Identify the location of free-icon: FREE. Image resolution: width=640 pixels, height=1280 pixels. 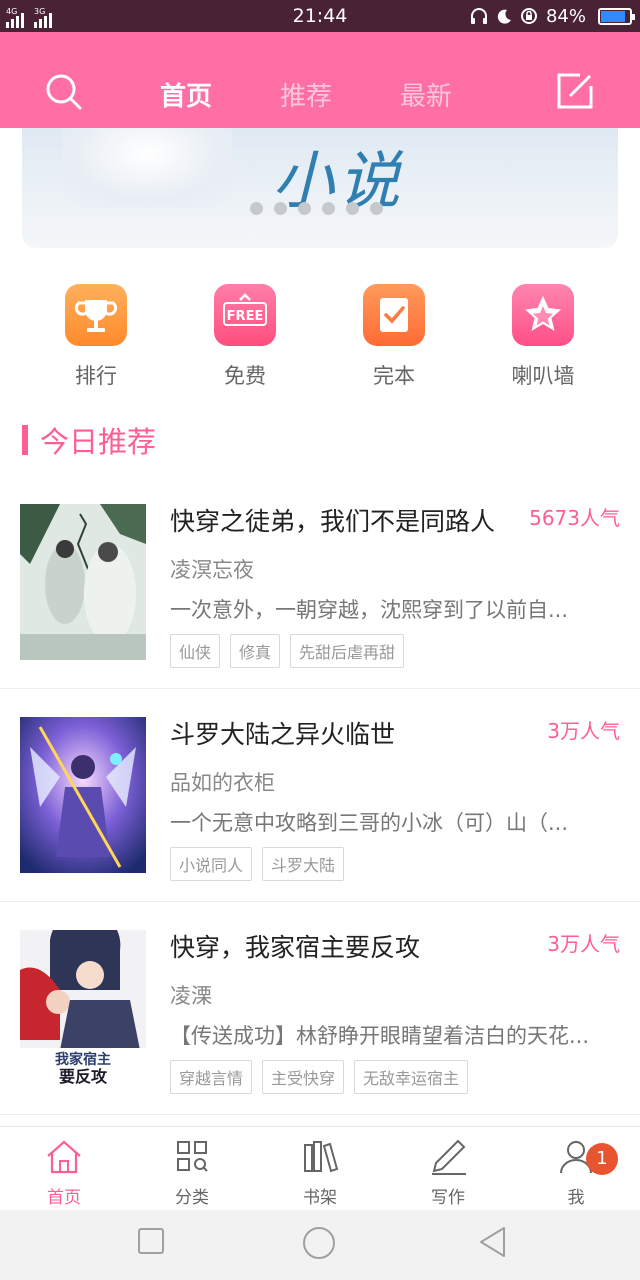
(245, 315).